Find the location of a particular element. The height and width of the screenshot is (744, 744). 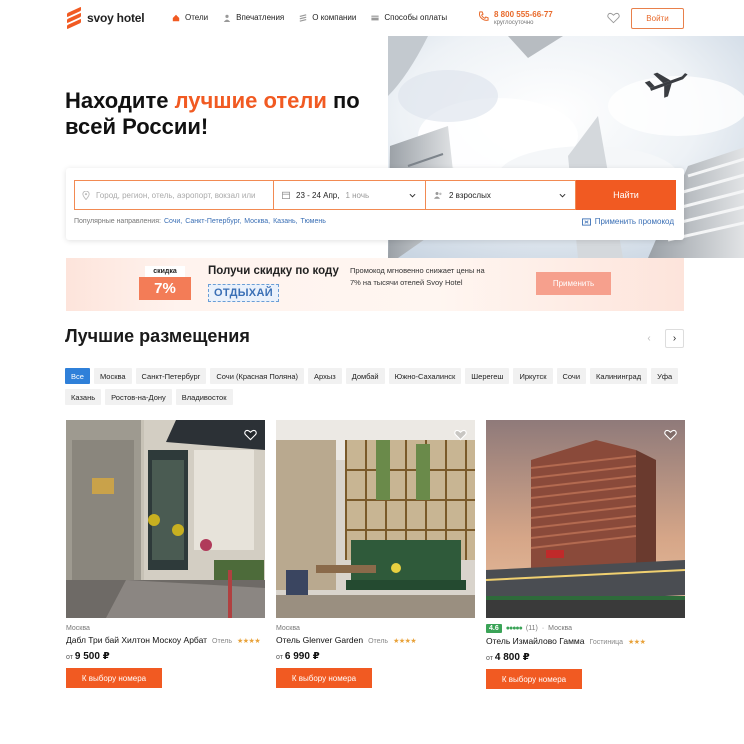

nav-item-hotels: Отели is located at coordinates (190, 17).